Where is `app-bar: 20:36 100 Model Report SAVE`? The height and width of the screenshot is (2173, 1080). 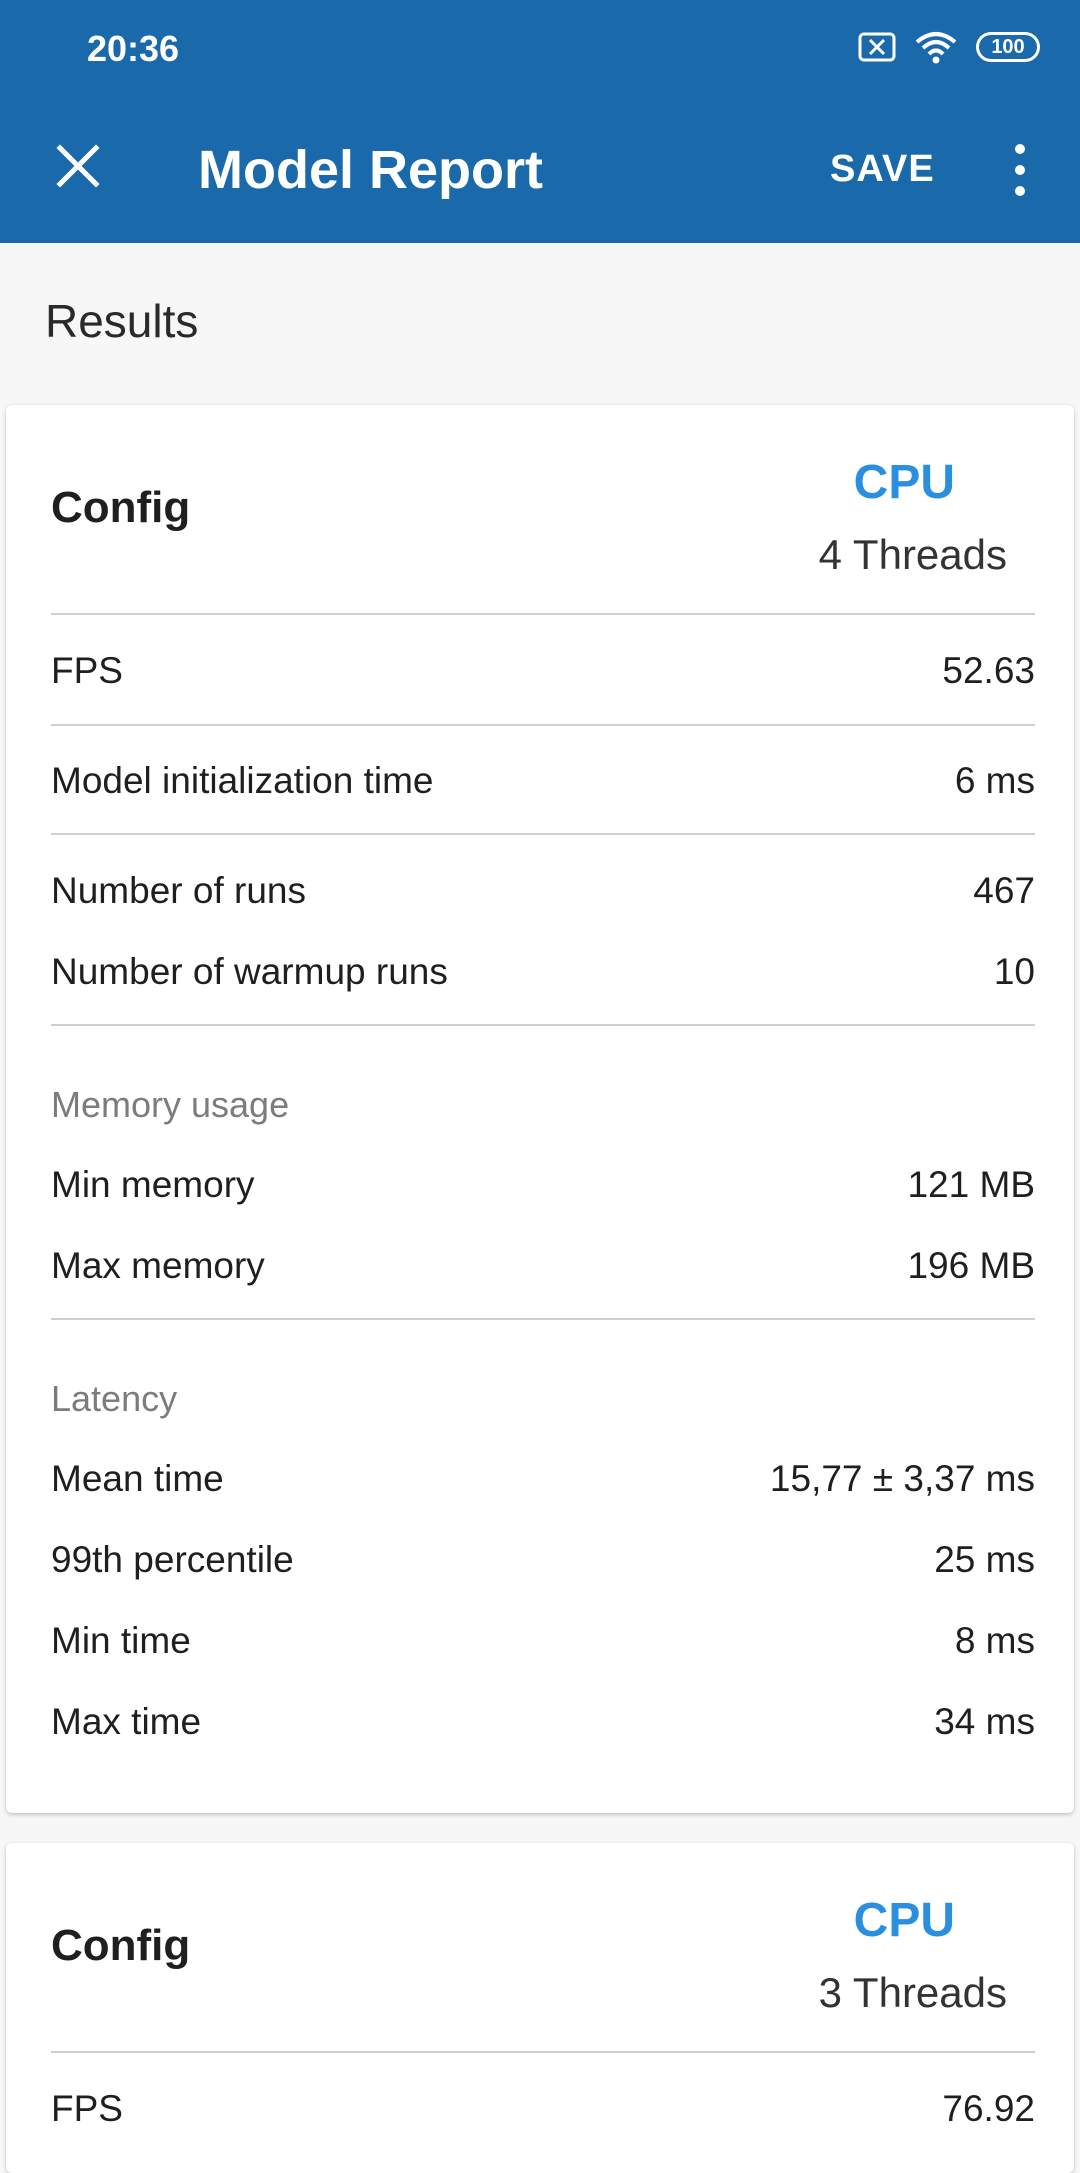
app-bar: 20:36 100 Model Report SAVE is located at coordinates (540, 121).